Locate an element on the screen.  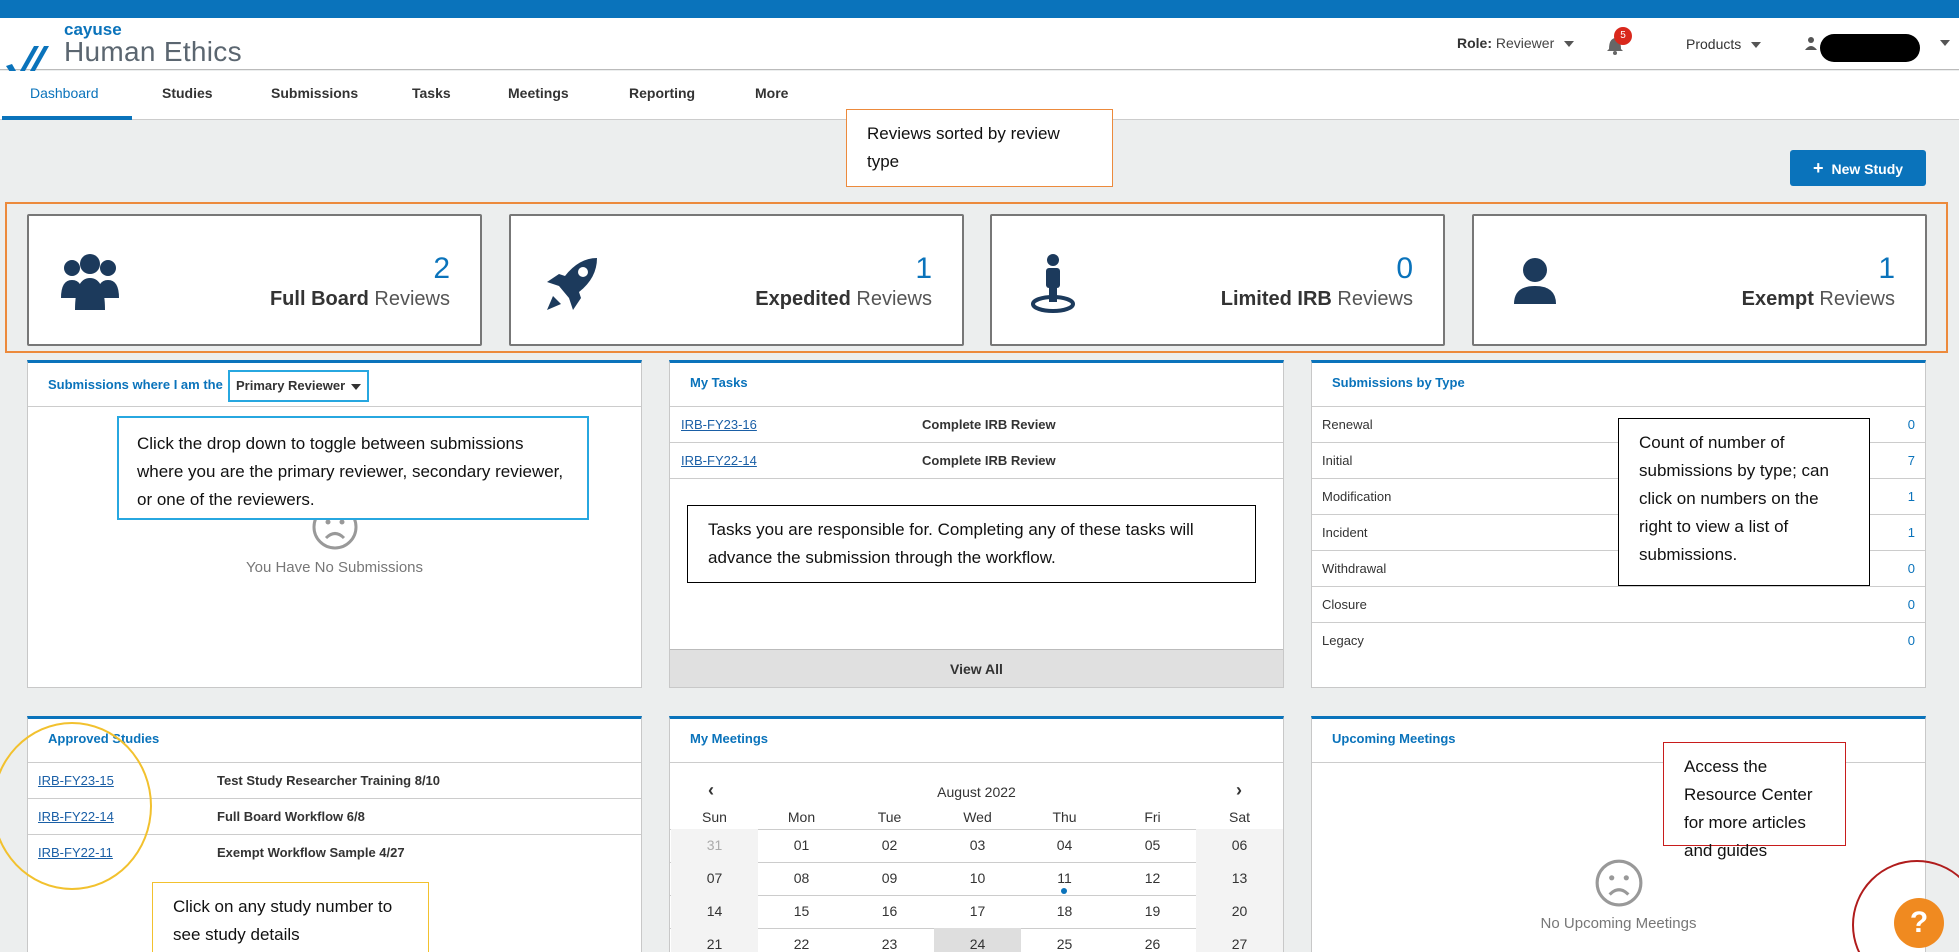
nav-studies: Studies is located at coordinates (187, 93).